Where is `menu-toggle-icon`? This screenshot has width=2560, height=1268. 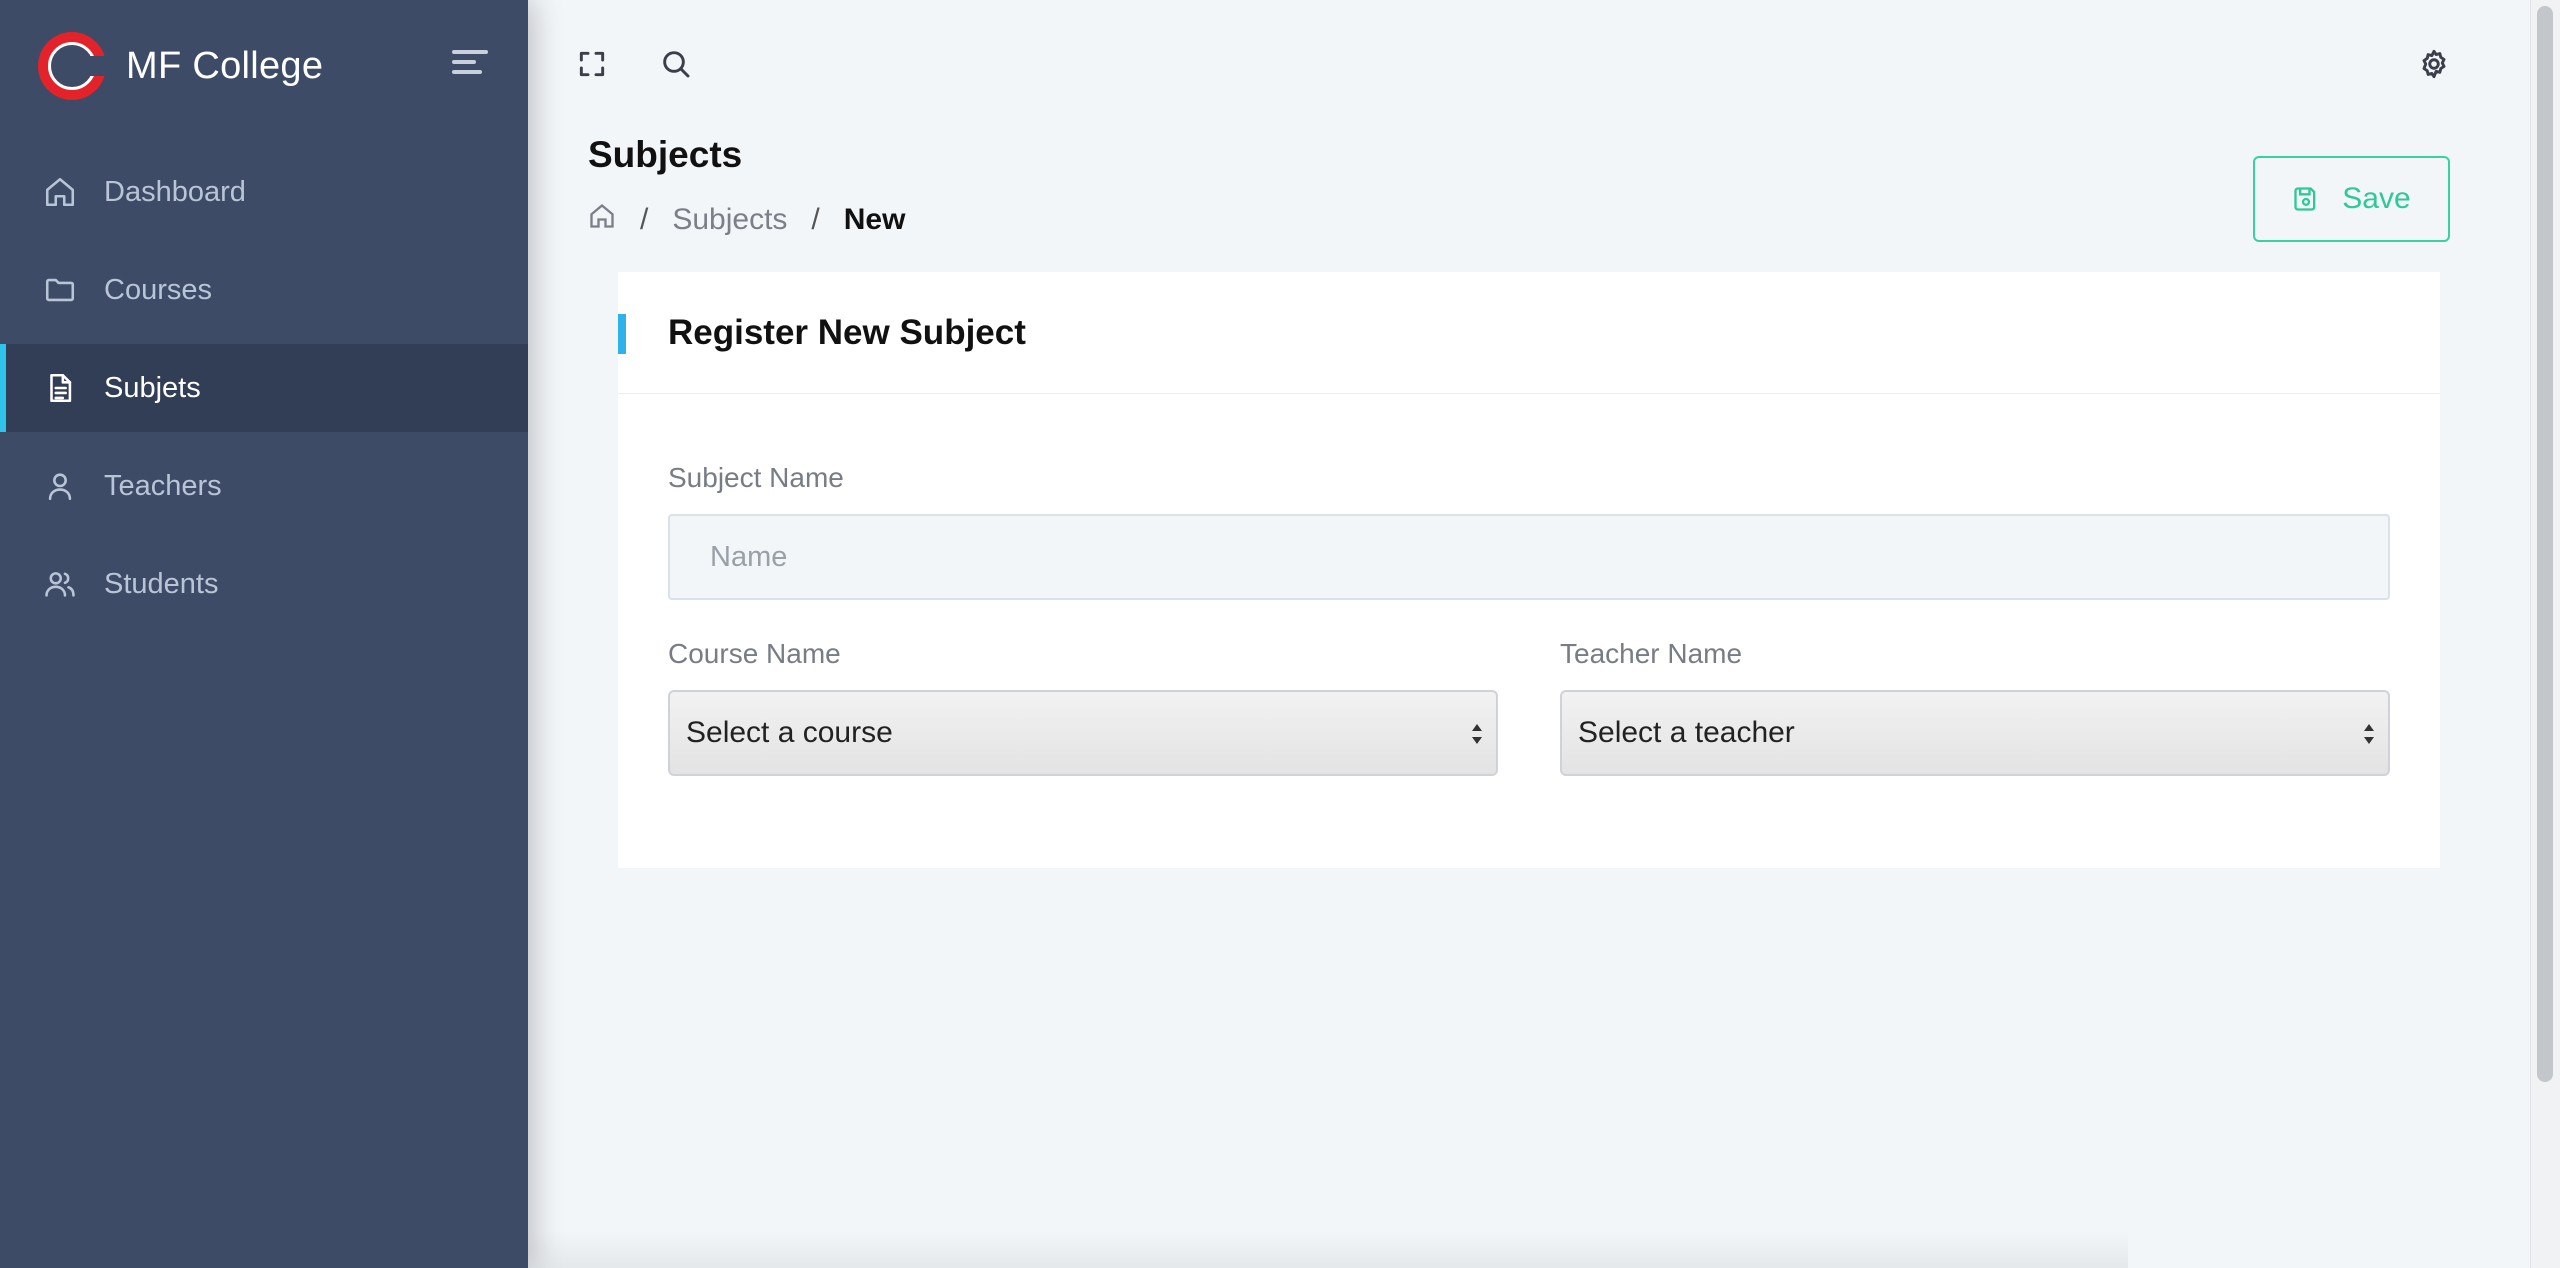
menu-toggle-icon is located at coordinates (470, 65).